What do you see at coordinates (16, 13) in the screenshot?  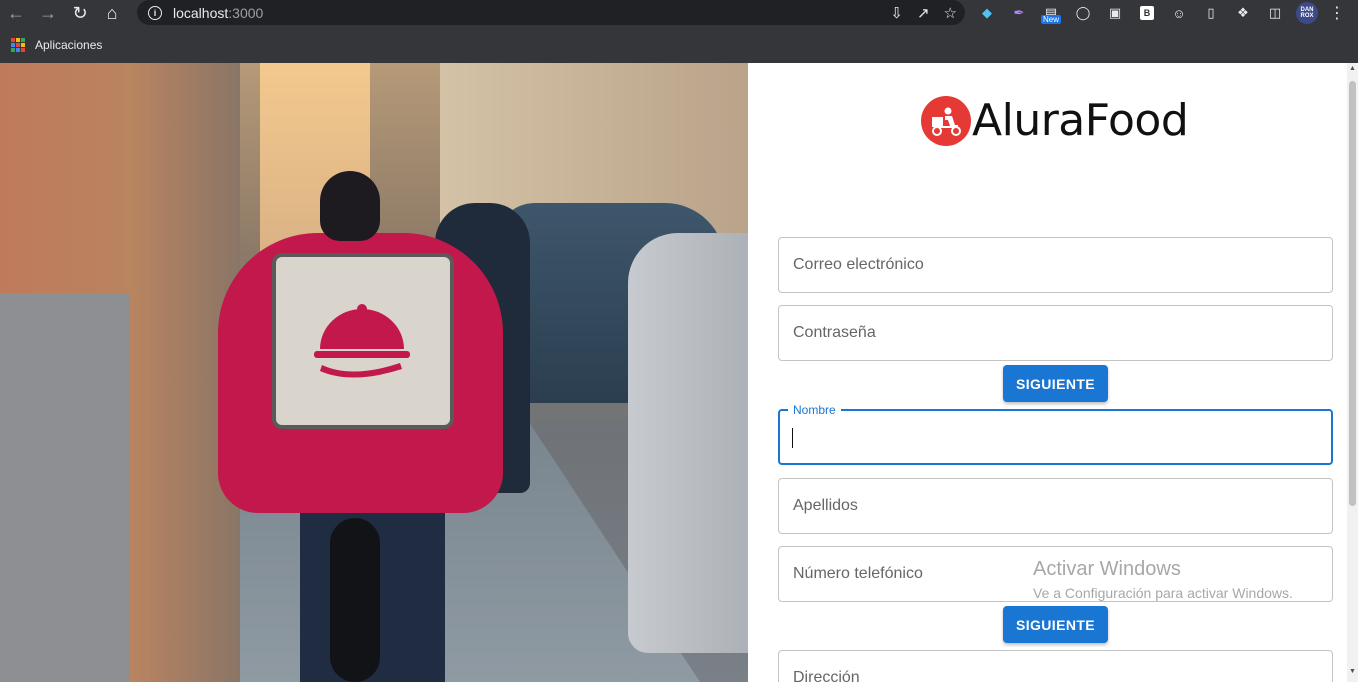 I see `back-icon: ←` at bounding box center [16, 13].